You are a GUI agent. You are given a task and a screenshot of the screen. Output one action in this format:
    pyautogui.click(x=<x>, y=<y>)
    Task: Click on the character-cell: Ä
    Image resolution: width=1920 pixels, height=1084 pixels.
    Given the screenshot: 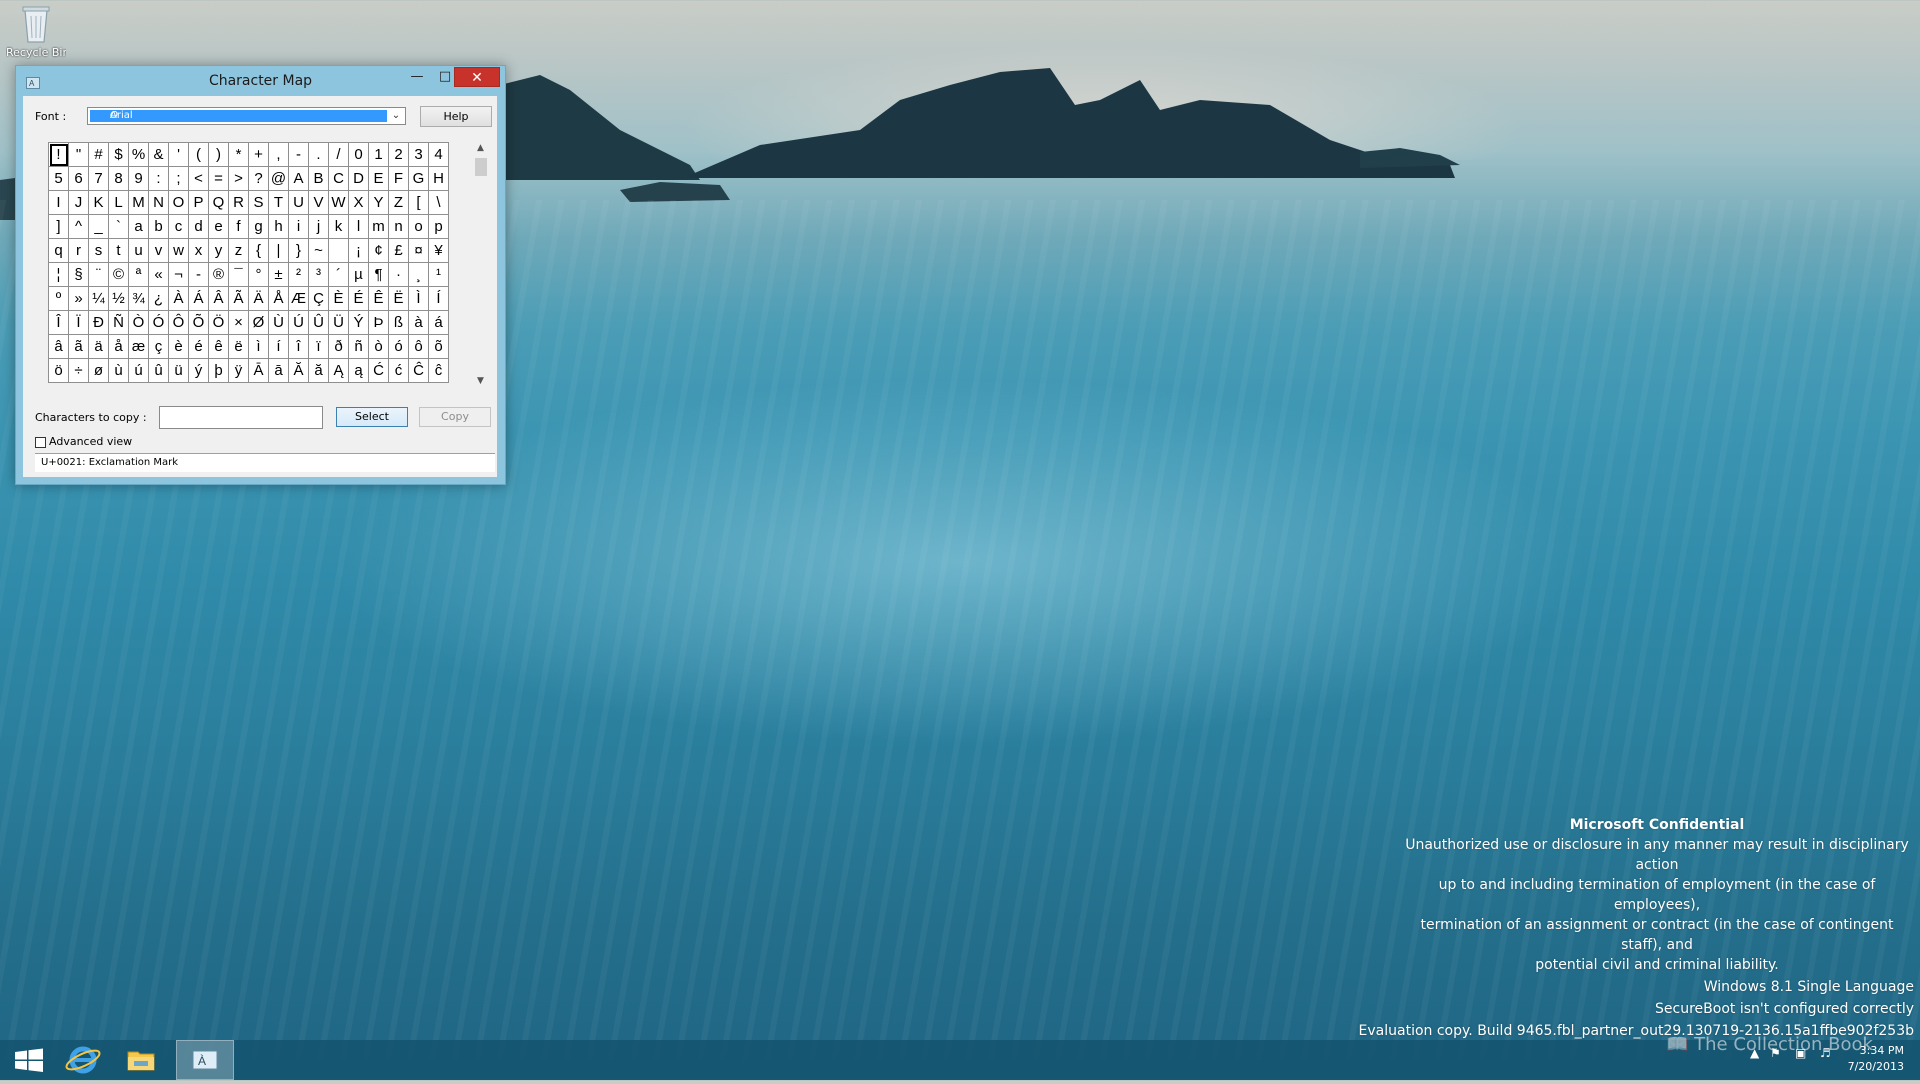 What is the action you would take?
    pyautogui.click(x=258, y=298)
    